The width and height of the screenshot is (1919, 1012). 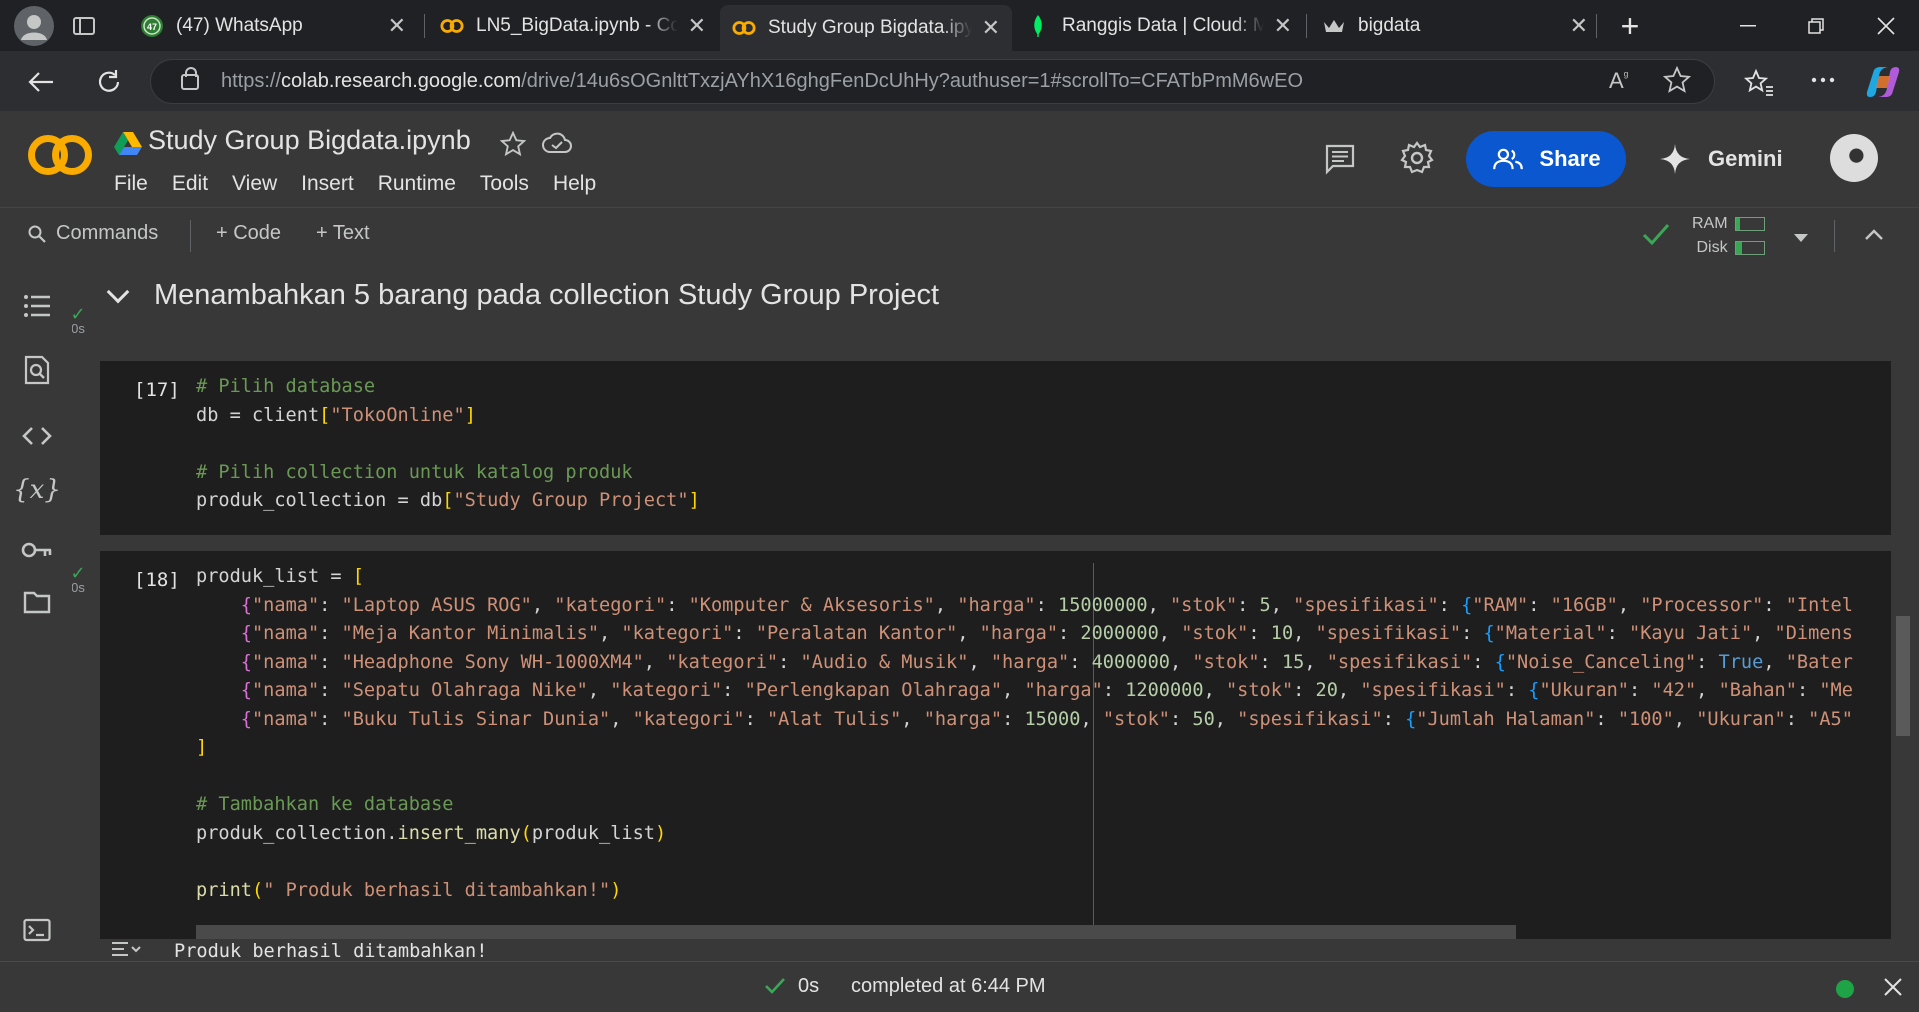 I want to click on tab-title: (47) WhatsApp, so click(x=239, y=25).